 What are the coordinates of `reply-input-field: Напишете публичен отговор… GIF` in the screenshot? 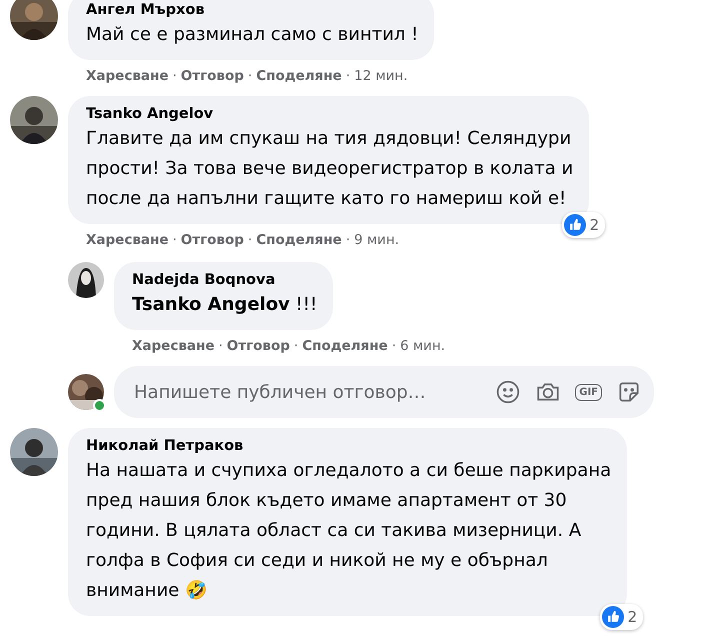 It's located at (384, 392).